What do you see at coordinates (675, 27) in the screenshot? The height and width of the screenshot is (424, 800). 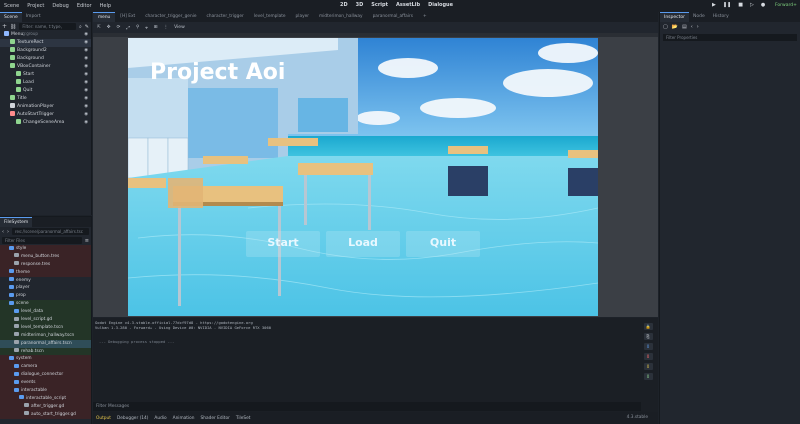 I see `open-icon: 📂` at bounding box center [675, 27].